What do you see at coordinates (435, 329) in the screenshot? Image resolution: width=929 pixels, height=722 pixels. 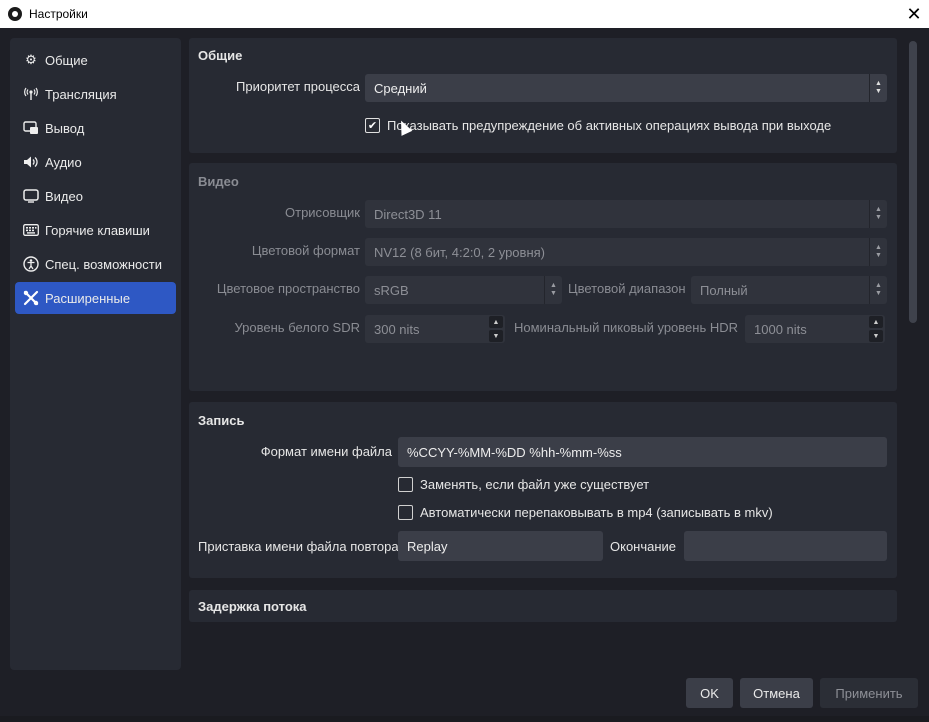 I see `sdr-white-spinbox: 300 nits ▲ ▼` at bounding box center [435, 329].